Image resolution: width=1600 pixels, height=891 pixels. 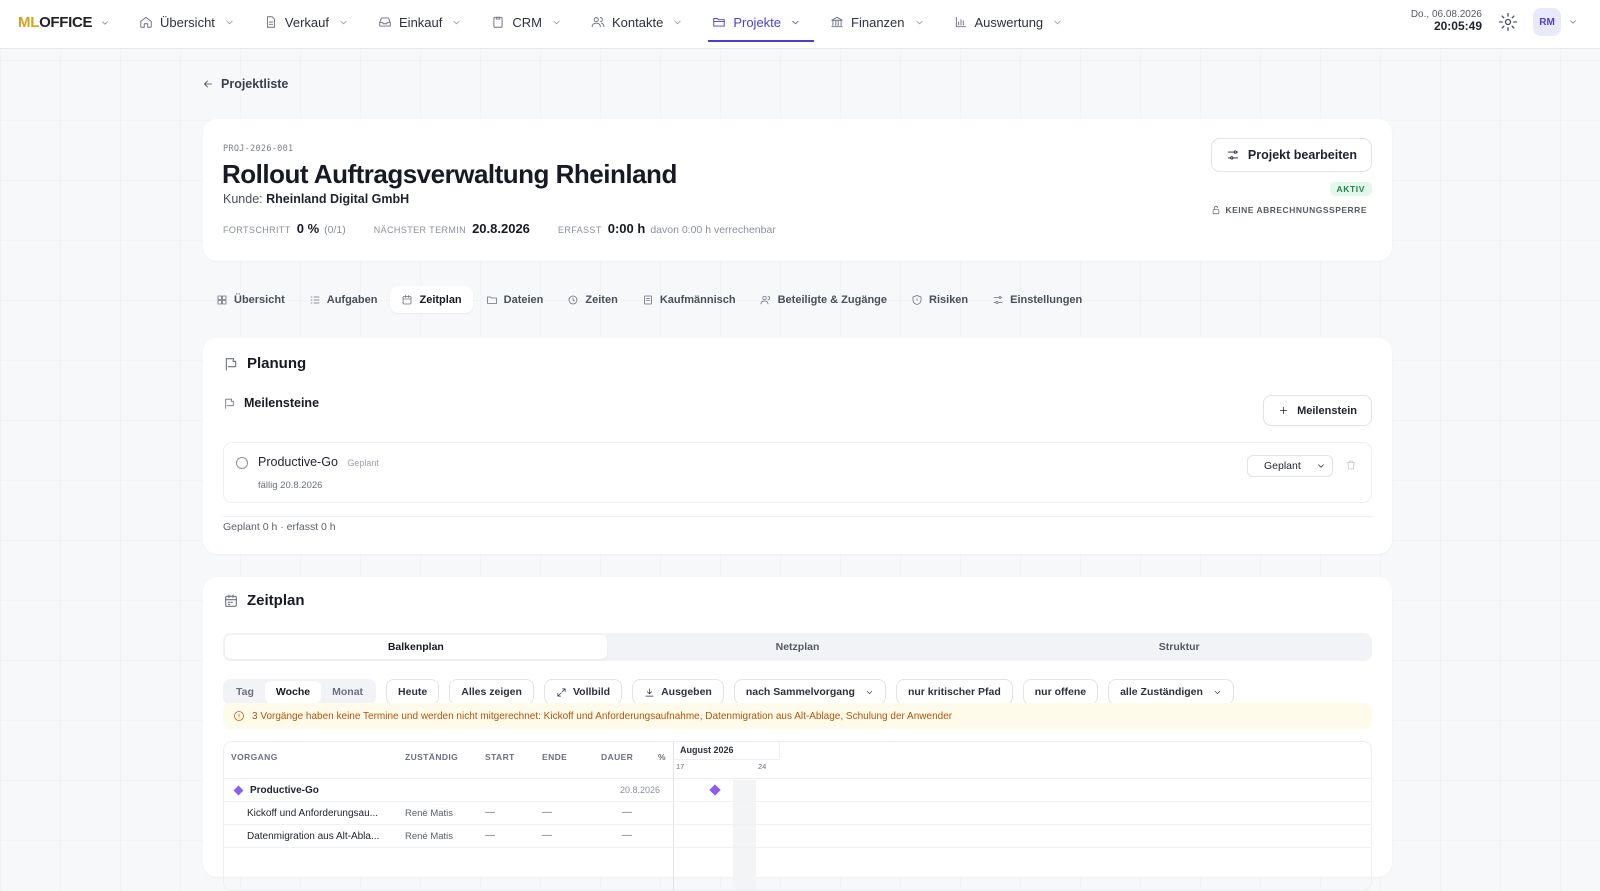 What do you see at coordinates (555, 757) in the screenshot?
I see `col-ende: ENDE` at bounding box center [555, 757].